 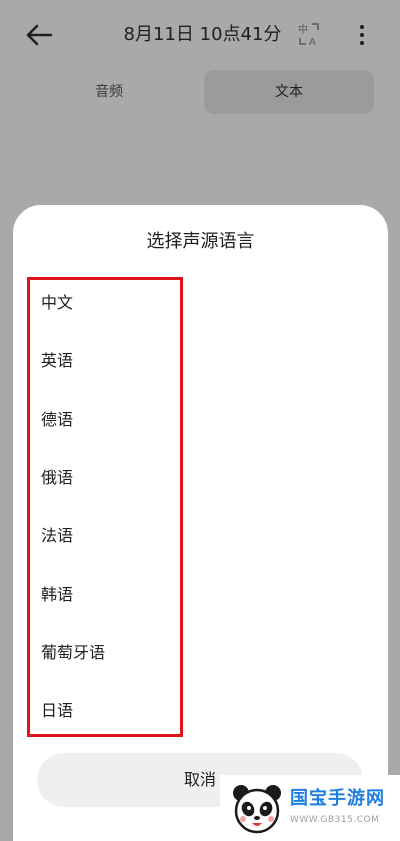 What do you see at coordinates (109, 92) in the screenshot?
I see `tab-audio: 音频` at bounding box center [109, 92].